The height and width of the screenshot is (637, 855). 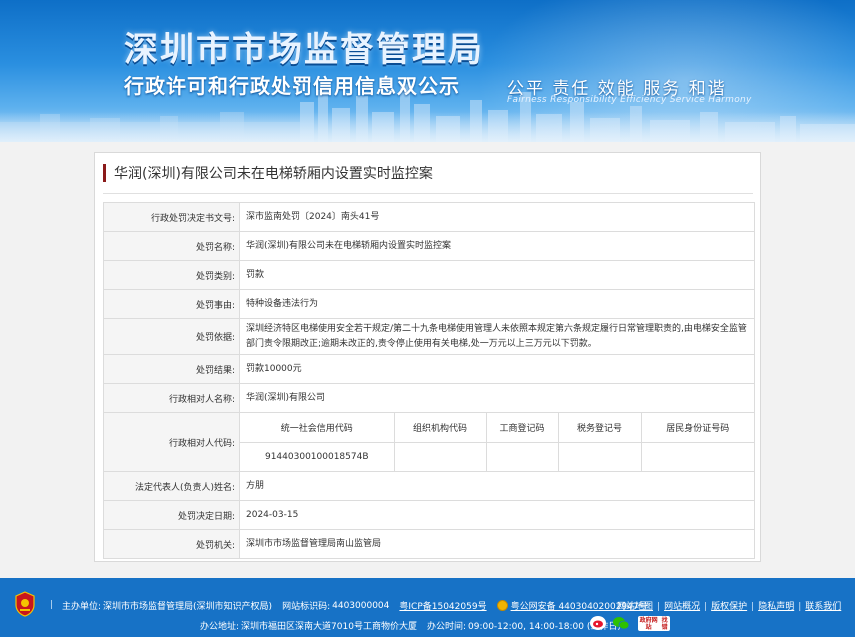 I want to click on header-bottom-band, so click(x=427, y=127).